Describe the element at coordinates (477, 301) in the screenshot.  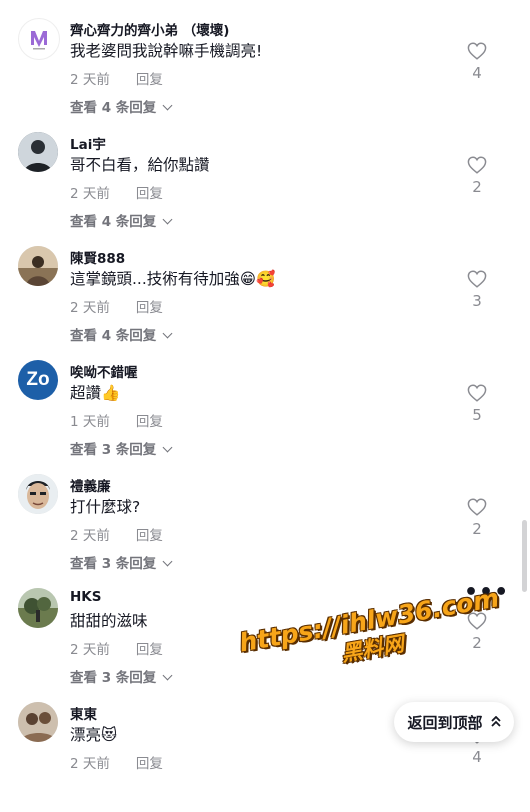
I see `like-count: 3` at that location.